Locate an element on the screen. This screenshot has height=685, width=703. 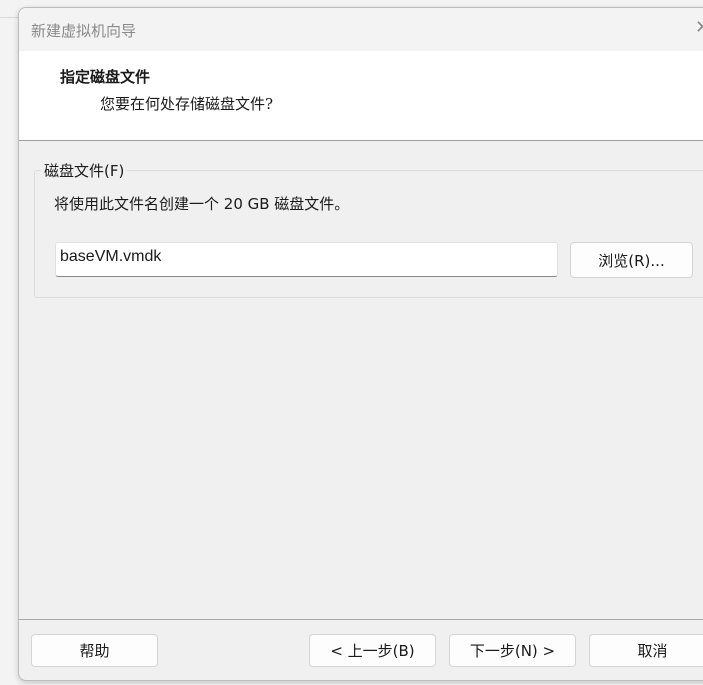
cancel-button: 取消 is located at coordinates (646, 650).